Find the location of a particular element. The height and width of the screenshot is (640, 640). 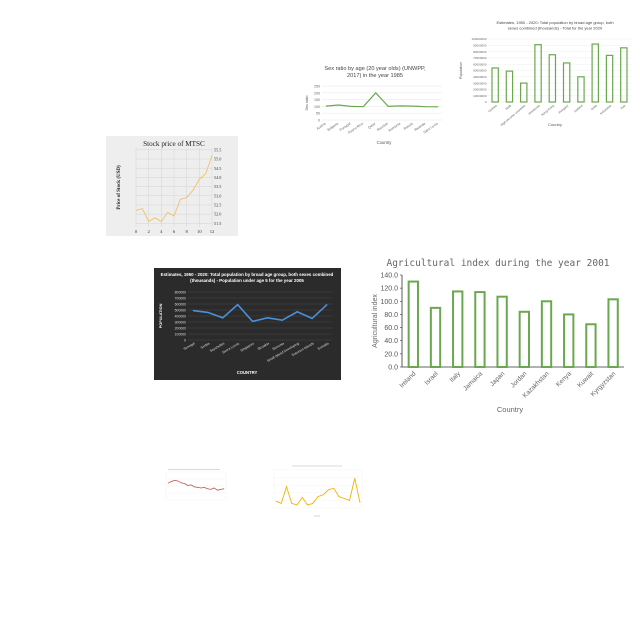

y-tick-label: 120.0 is located at coordinates (389, 289).